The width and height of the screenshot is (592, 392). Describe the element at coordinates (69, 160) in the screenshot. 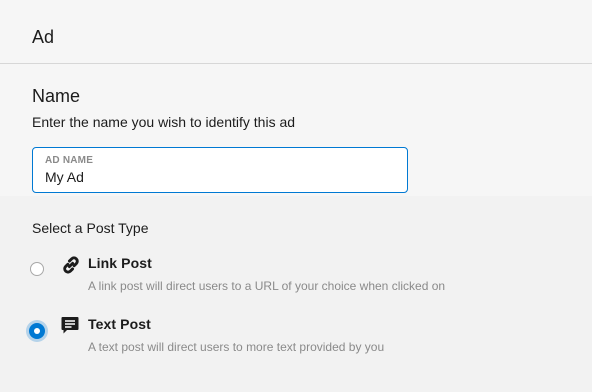

I see `ad-name-label: AD NAME` at that location.